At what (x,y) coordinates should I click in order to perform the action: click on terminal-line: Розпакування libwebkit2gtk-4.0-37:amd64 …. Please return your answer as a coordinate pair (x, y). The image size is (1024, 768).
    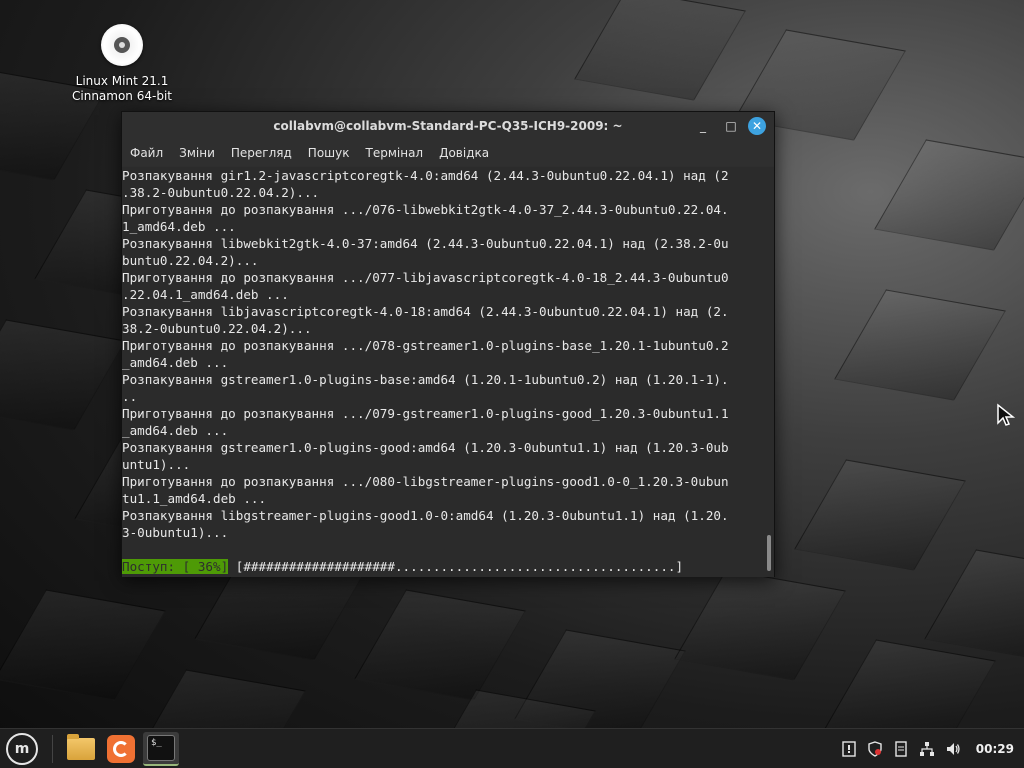
    Looking at the image, I should click on (425, 243).